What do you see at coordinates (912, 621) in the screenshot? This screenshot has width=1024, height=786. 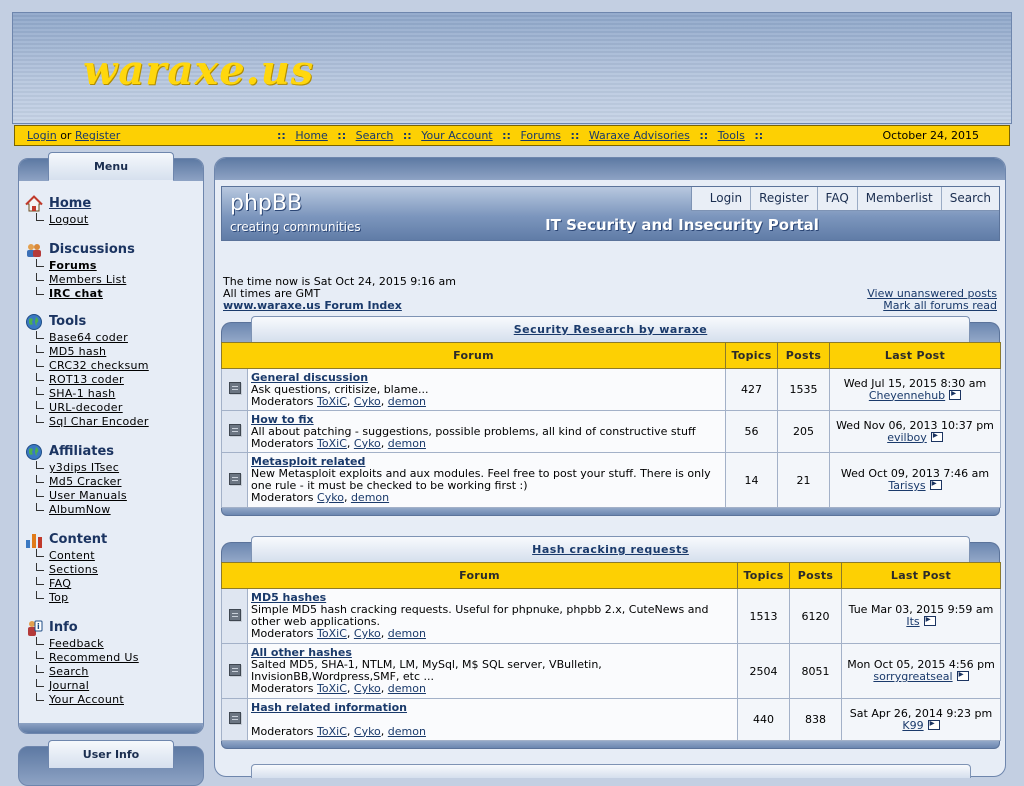 I see `last-post-user: Its` at bounding box center [912, 621].